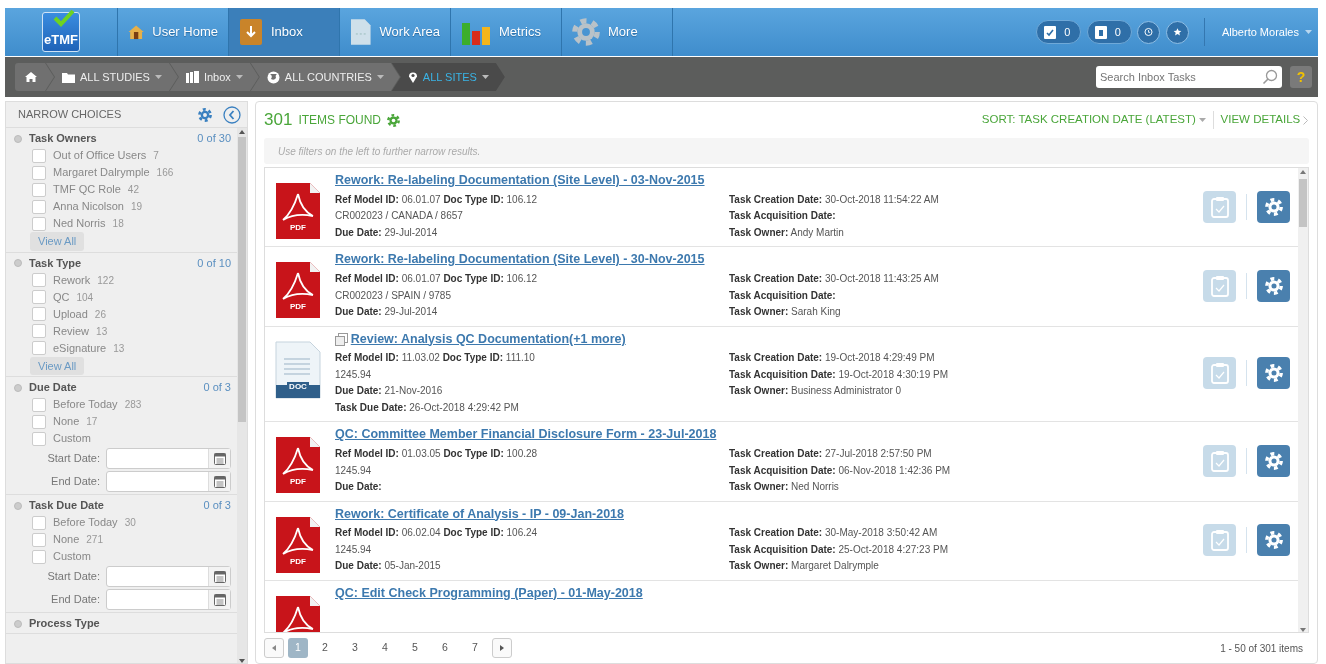 This screenshot has height=664, width=1326. I want to click on breadcrumb-item: ALL STUDIES, so click(112, 77).